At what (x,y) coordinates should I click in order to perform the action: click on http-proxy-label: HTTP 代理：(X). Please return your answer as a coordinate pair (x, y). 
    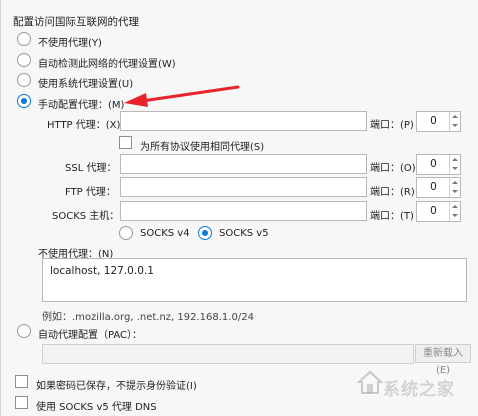
    Looking at the image, I should click on (84, 125).